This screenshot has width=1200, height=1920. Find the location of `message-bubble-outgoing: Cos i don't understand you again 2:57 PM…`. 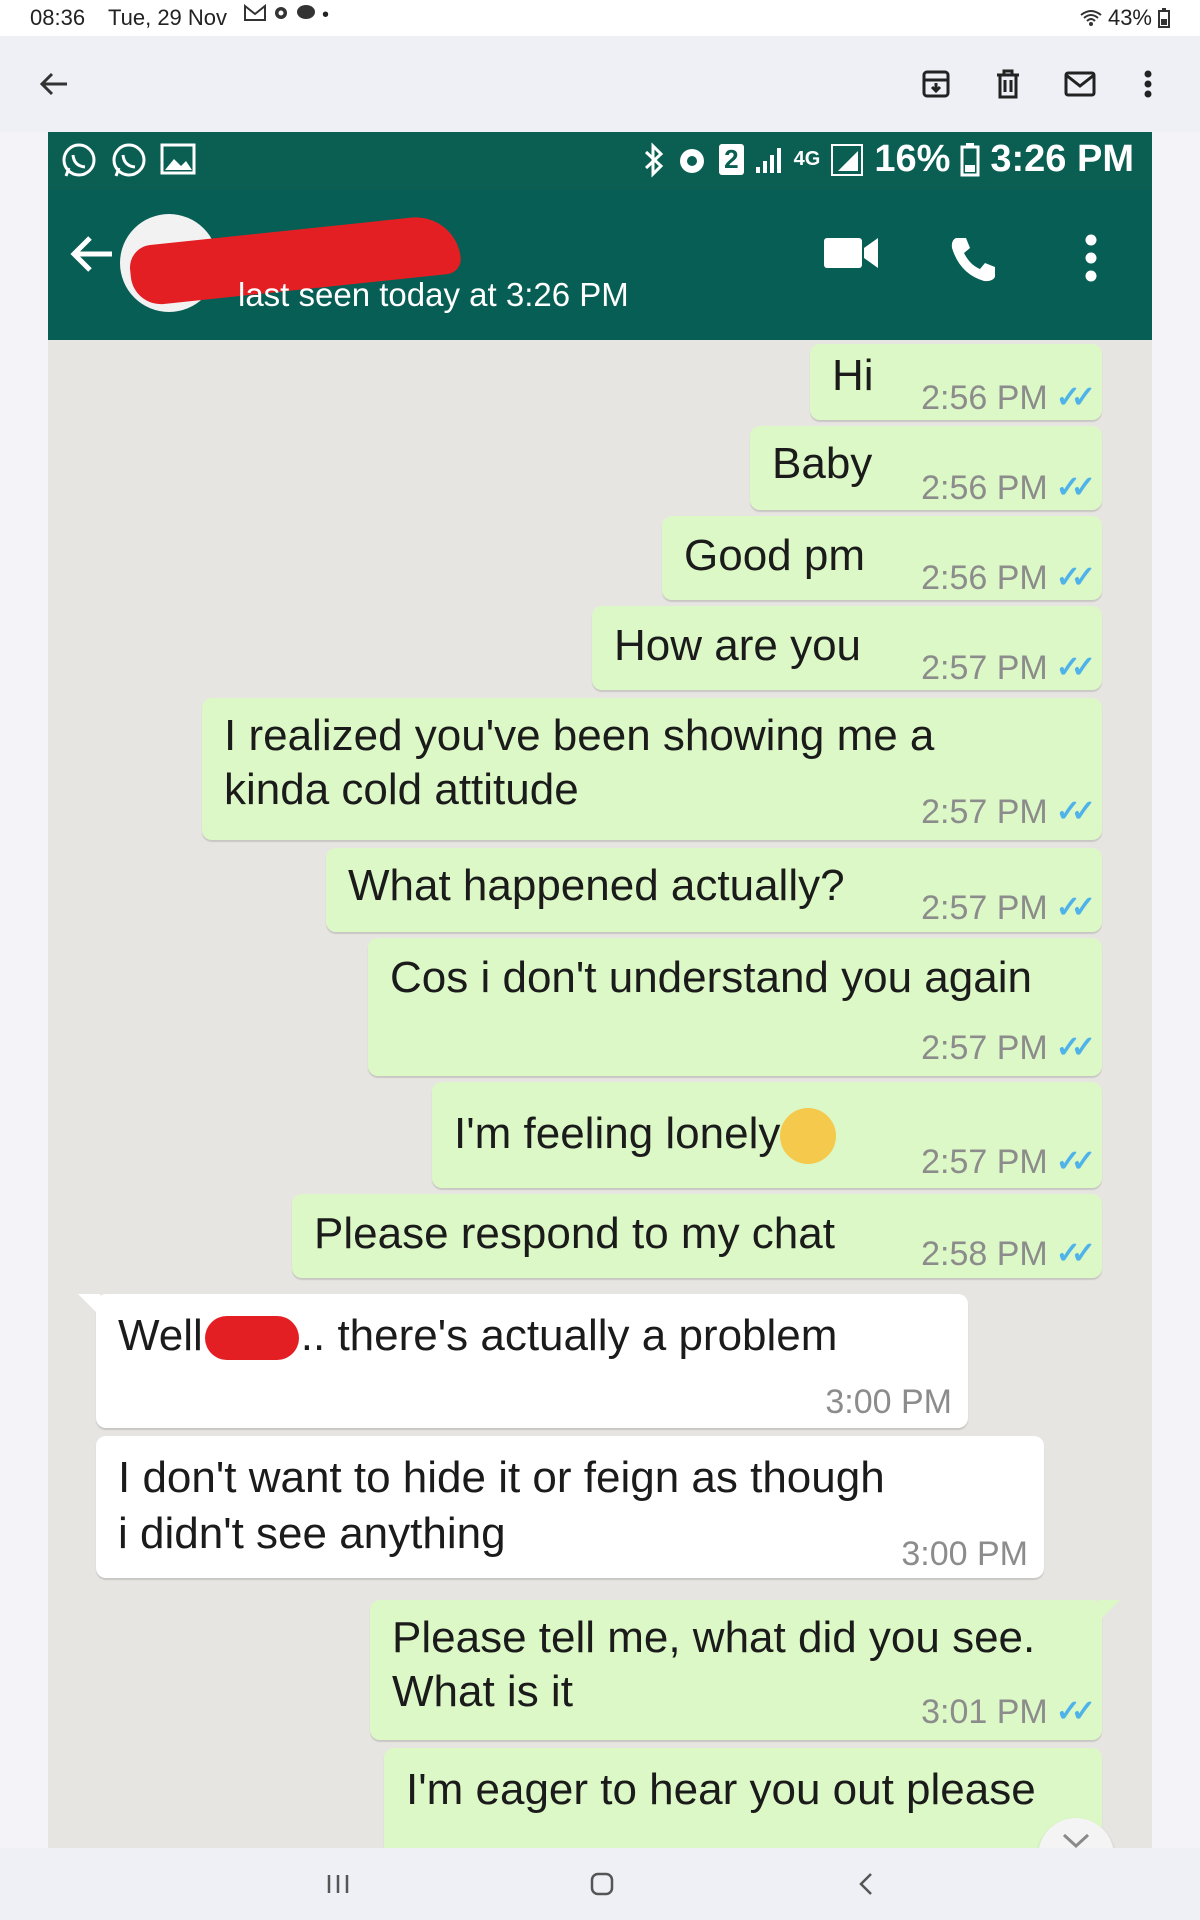

message-bubble-outgoing: Cos i don't understand you again 2:57 PM… is located at coordinates (735, 1007).